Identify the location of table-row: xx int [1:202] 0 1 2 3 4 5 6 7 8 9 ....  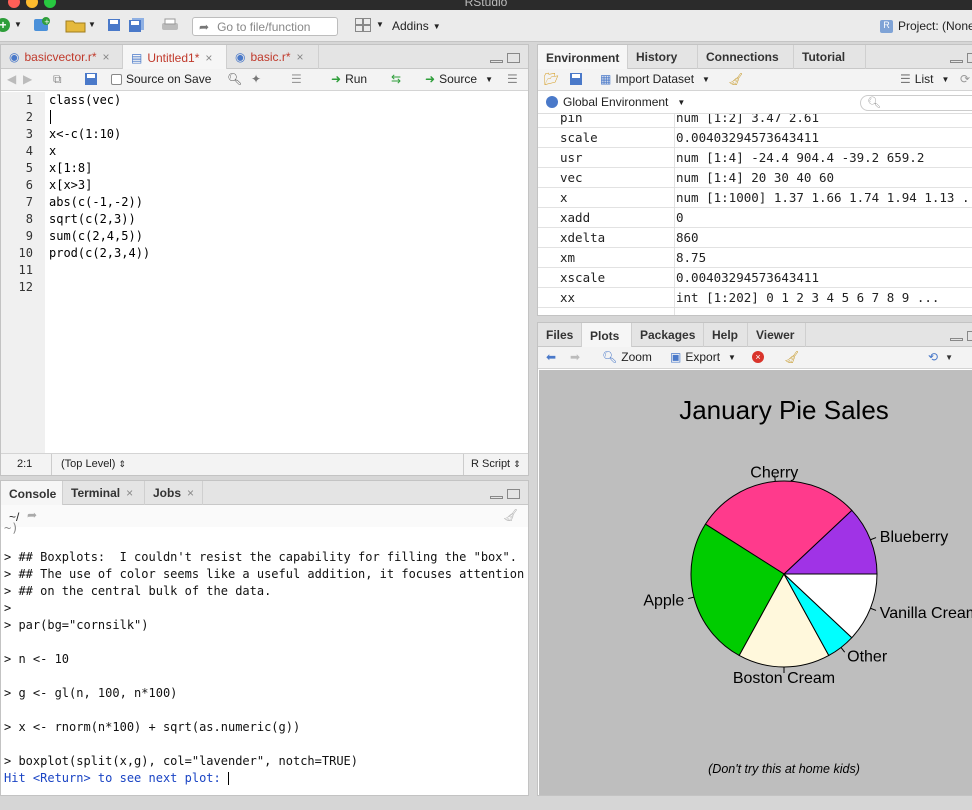
(755, 298).